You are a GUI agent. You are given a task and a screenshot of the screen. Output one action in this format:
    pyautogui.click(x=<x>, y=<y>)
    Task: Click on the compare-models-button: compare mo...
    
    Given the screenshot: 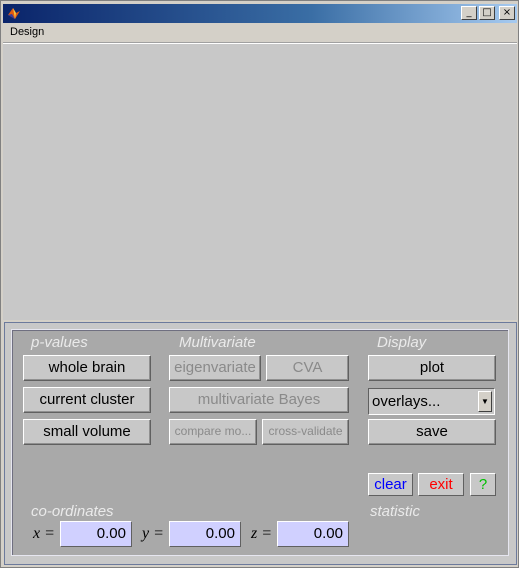 What is the action you would take?
    pyautogui.click(x=213, y=432)
    